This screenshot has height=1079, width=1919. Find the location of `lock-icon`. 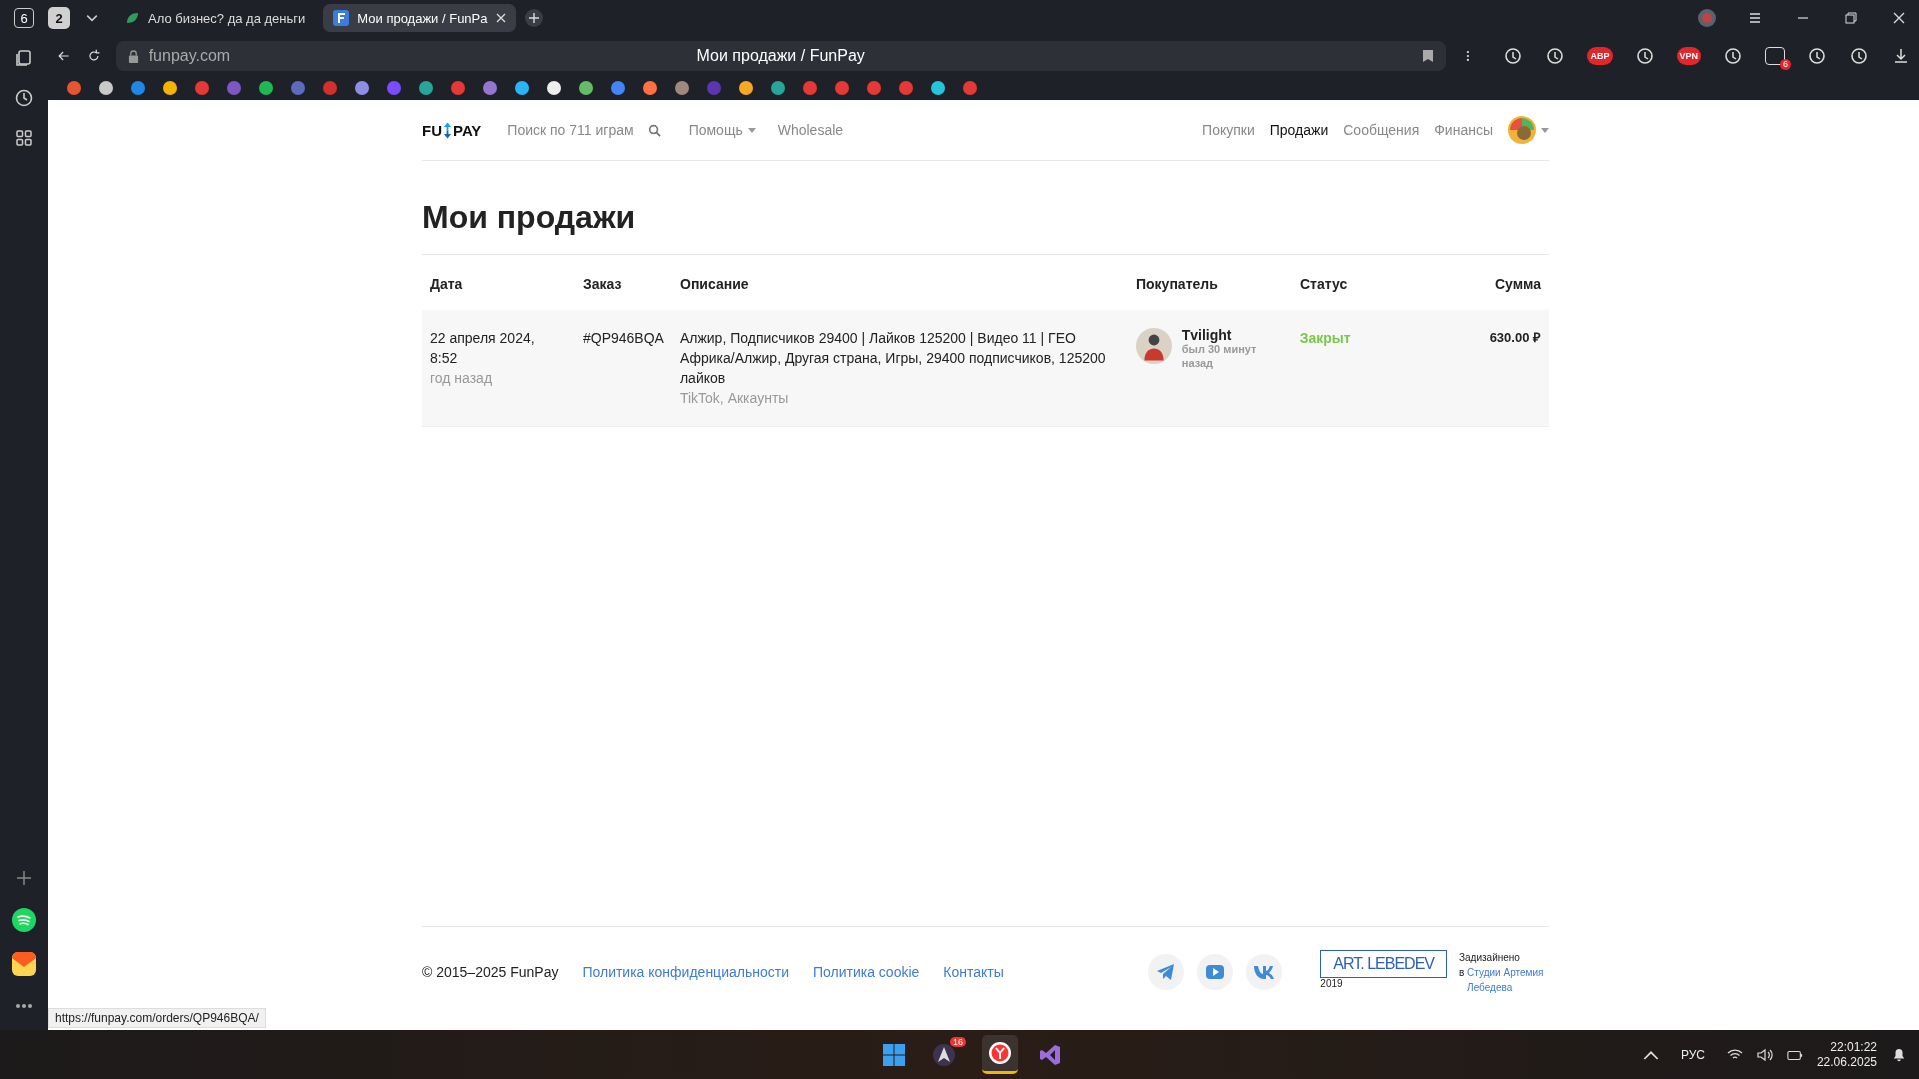

lock-icon is located at coordinates (133, 56).